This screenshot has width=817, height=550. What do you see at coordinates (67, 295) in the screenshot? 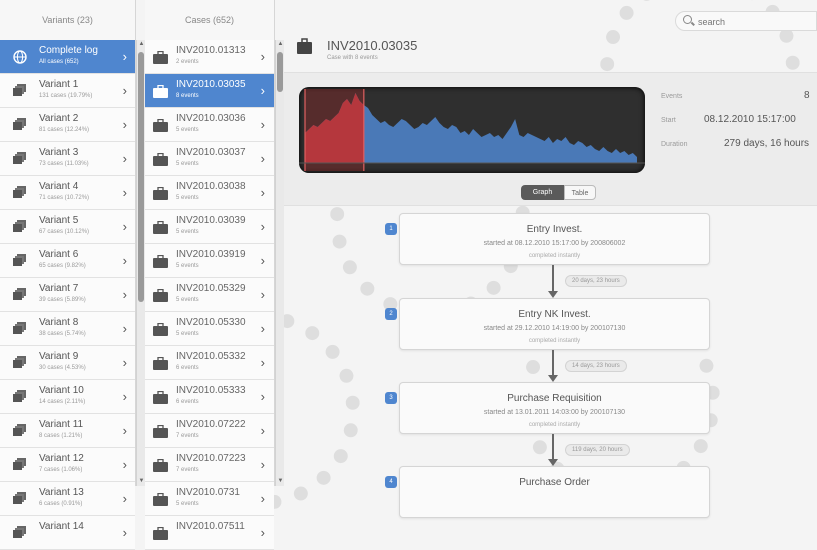
I see `variant-list-item: Variant 7 39 cases (5.89%) ›` at bounding box center [67, 295].